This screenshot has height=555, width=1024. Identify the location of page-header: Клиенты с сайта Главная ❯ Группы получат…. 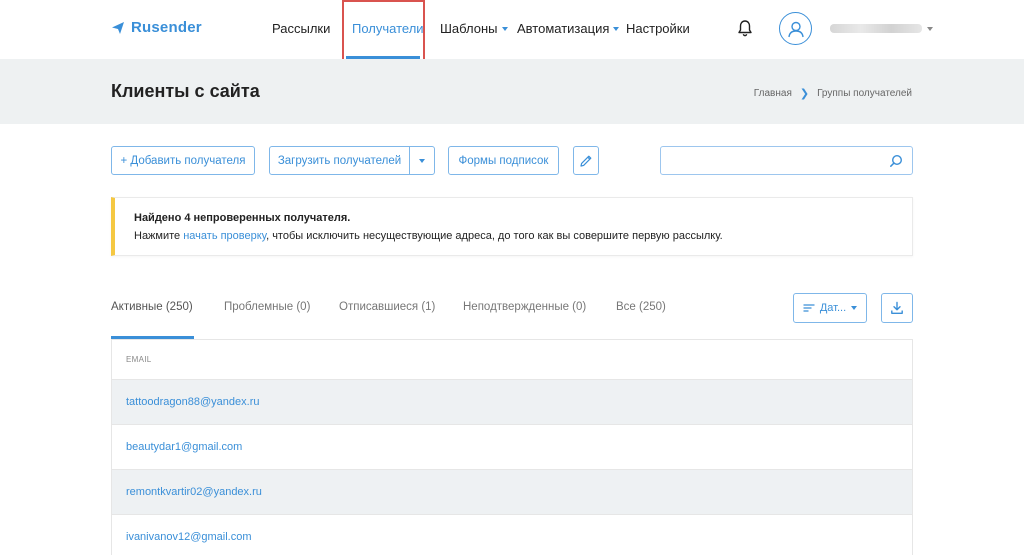
(512, 91).